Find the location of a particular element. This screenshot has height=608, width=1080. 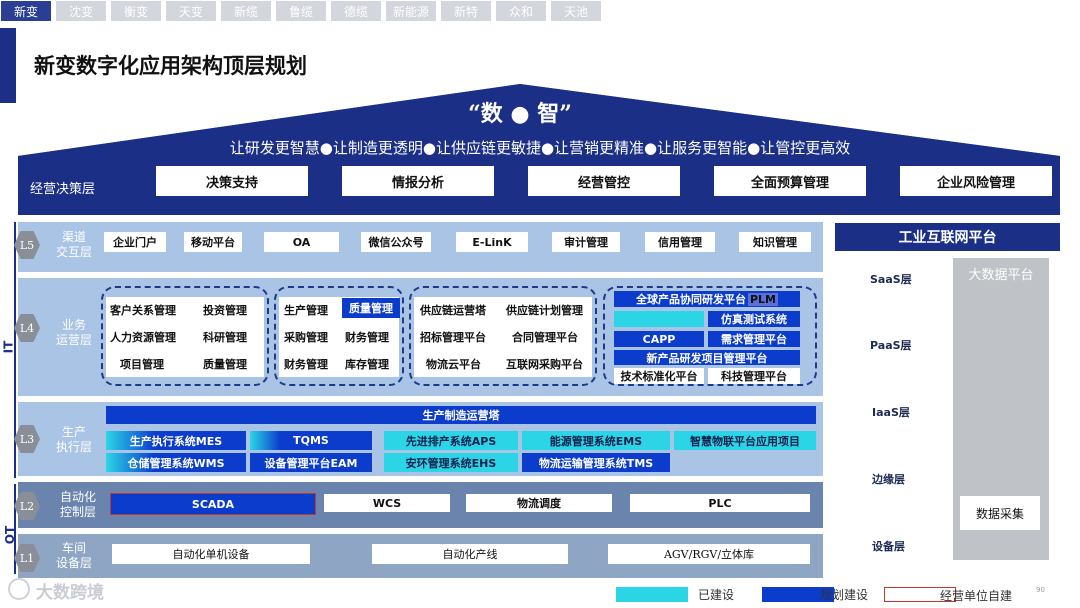

l1-item: 自动化单机设备 is located at coordinates (211, 554).